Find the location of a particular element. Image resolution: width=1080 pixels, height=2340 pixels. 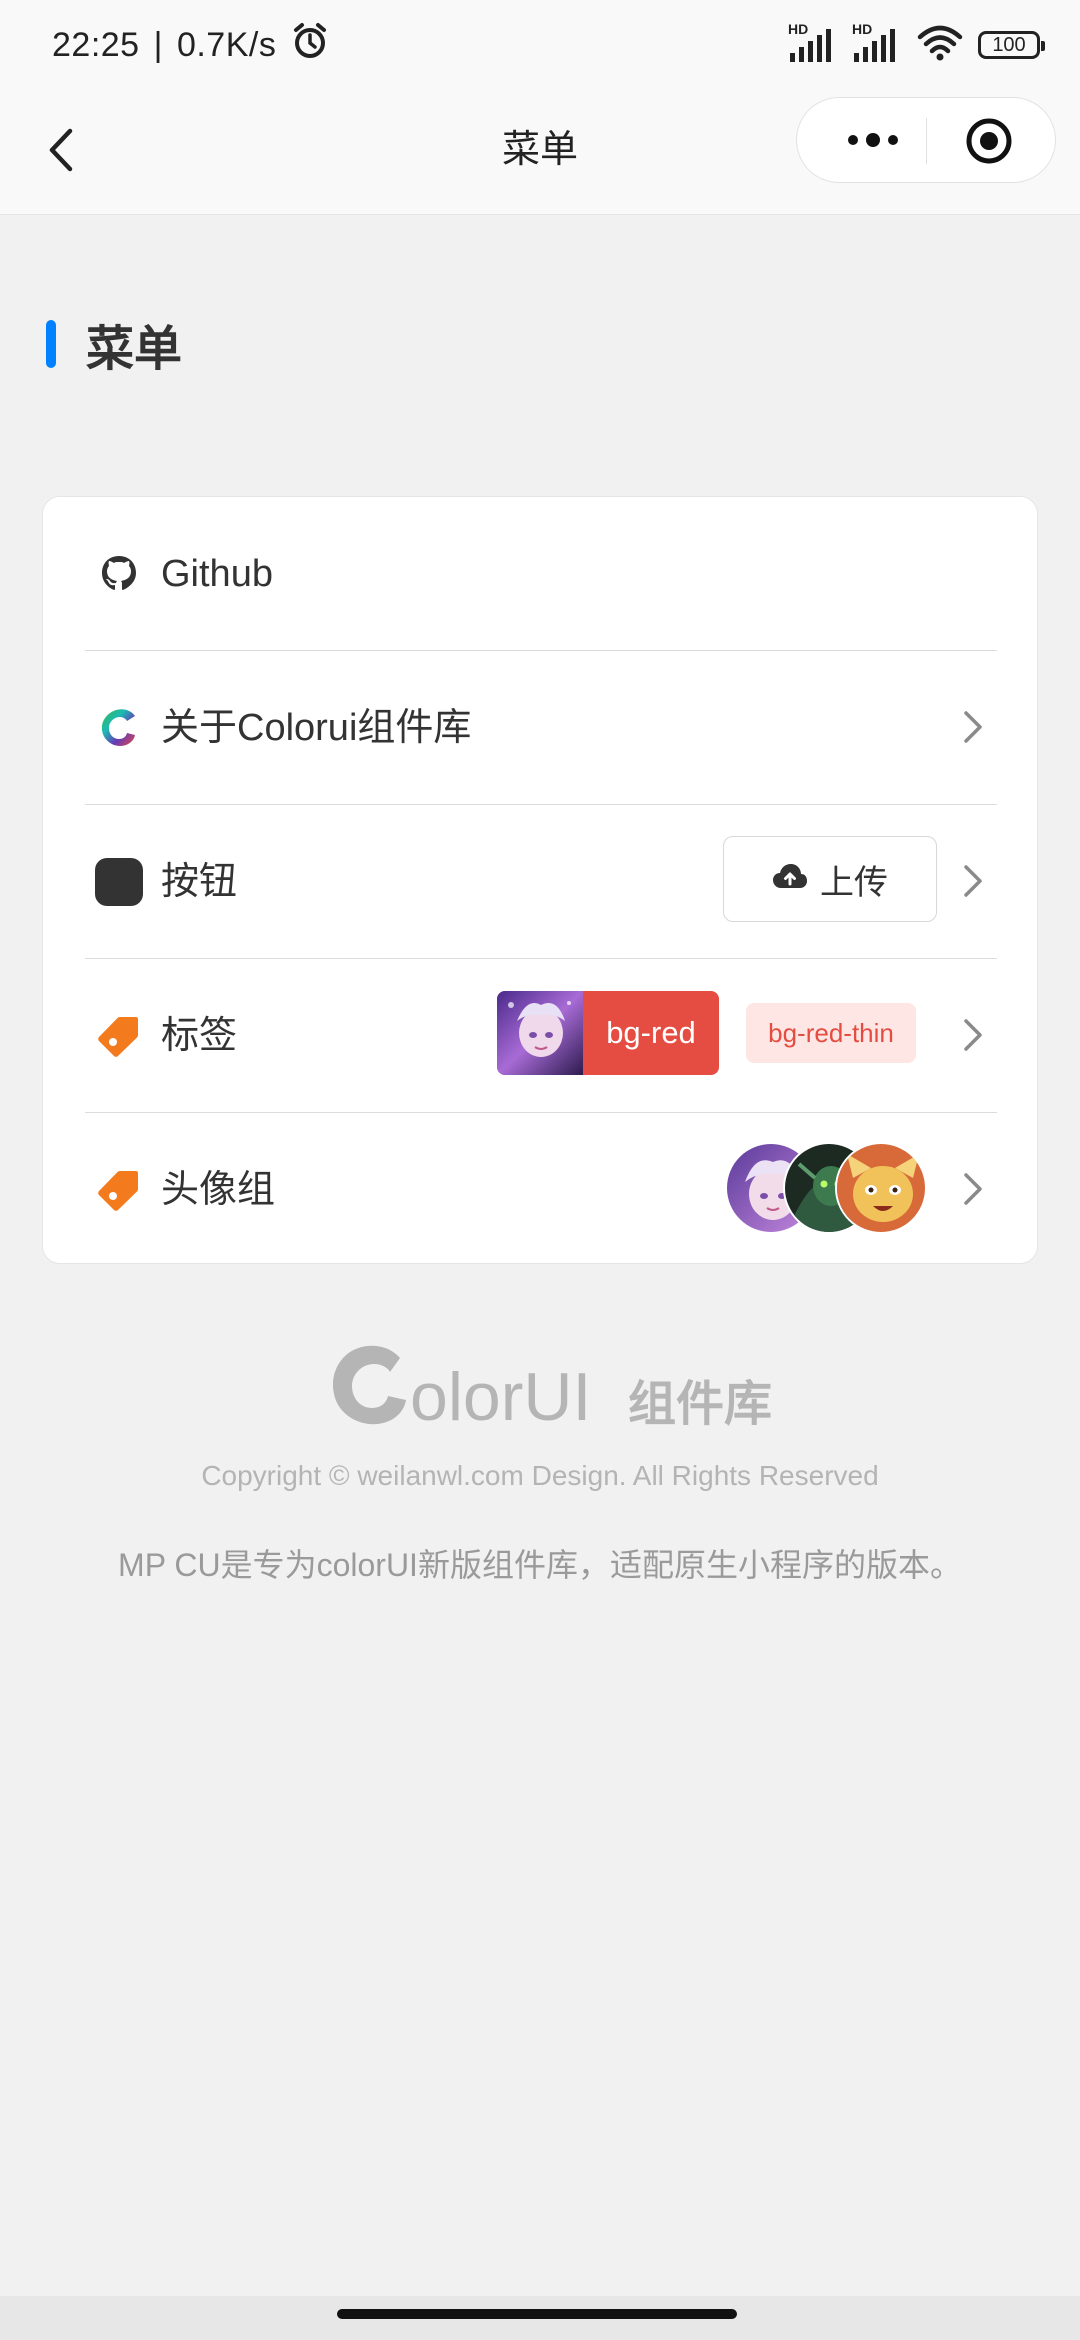

logo-text: olorUI is located at coordinates (500, 1397).